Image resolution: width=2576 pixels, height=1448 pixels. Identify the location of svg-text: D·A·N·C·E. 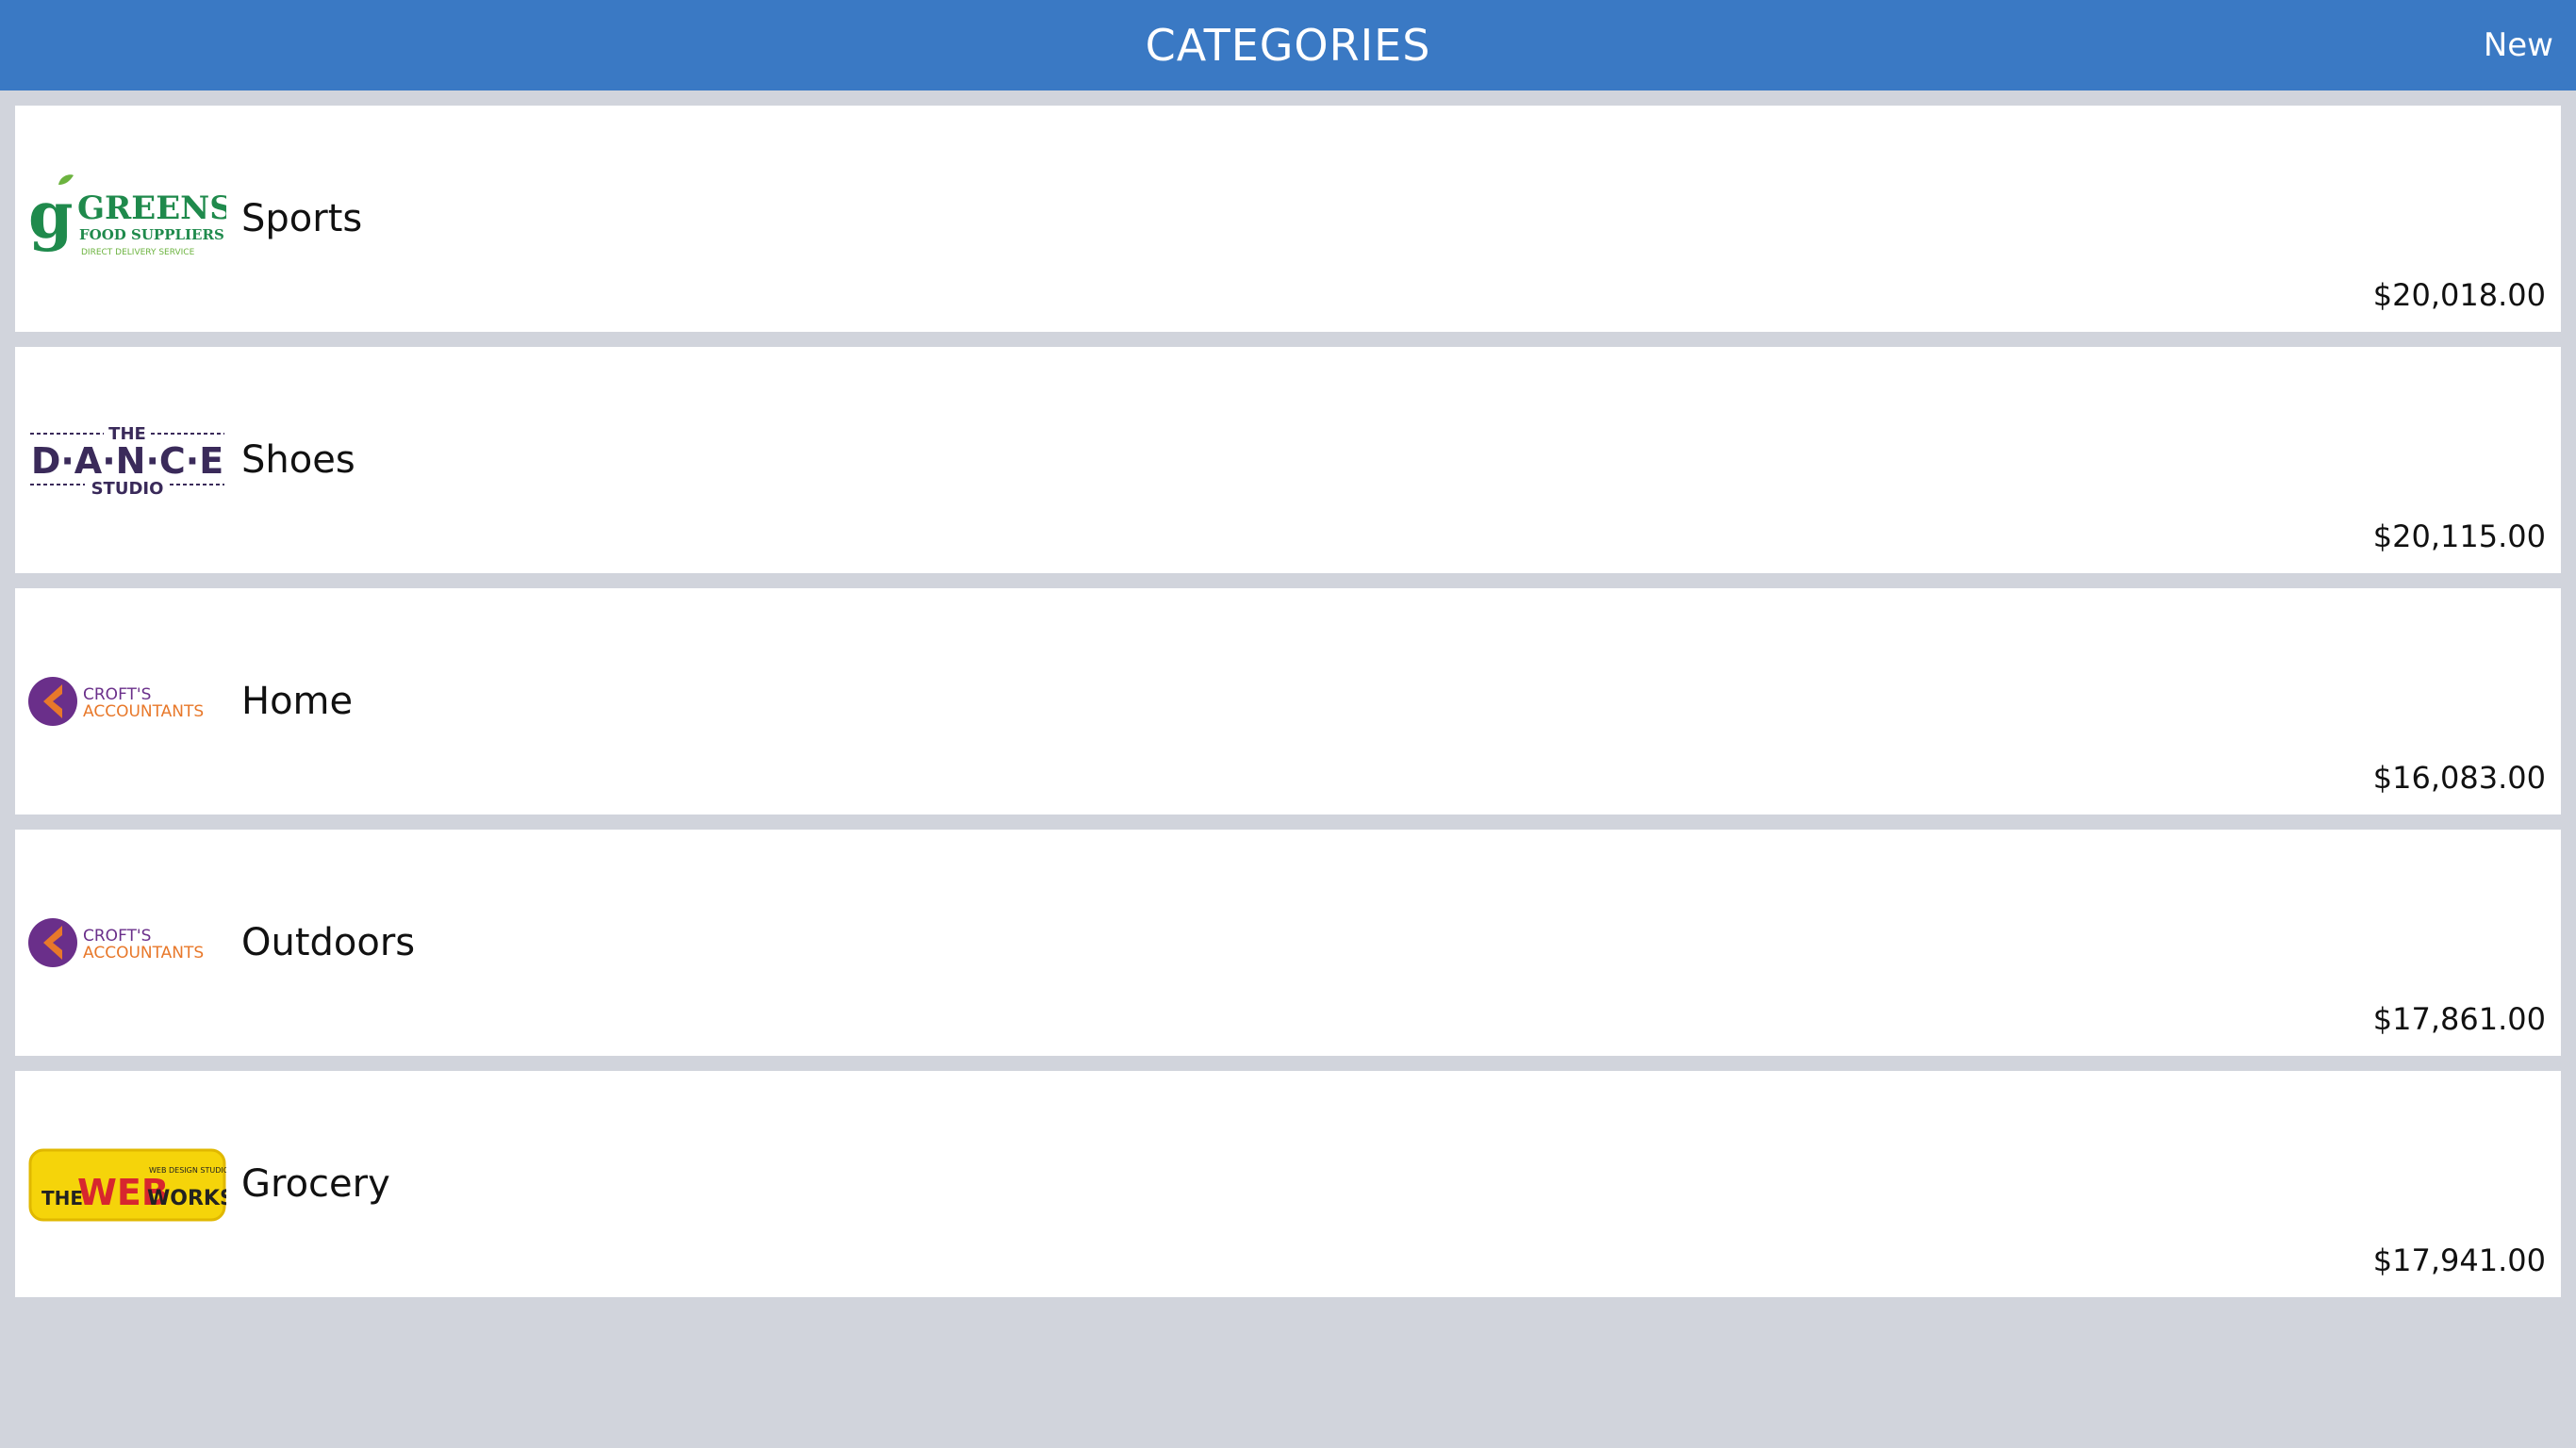
(127, 461).